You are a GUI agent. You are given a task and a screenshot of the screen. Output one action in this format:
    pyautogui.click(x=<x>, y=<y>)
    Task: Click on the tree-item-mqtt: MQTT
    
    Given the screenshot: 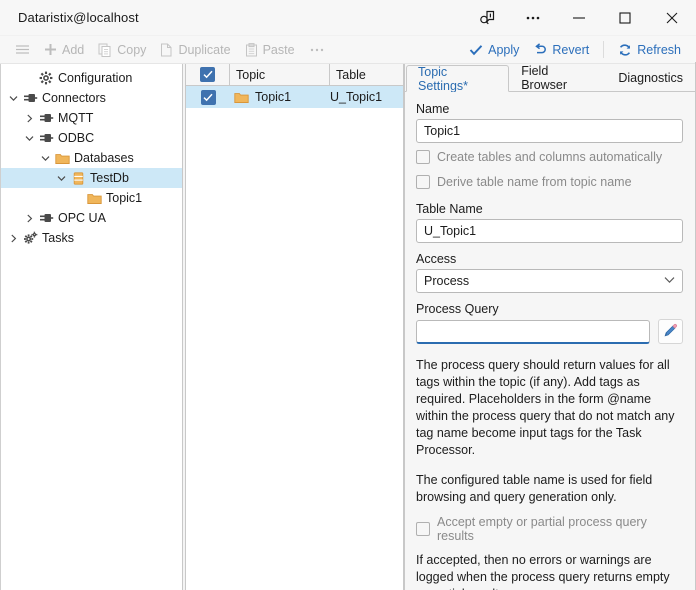 What is the action you would take?
    pyautogui.click(x=91, y=118)
    